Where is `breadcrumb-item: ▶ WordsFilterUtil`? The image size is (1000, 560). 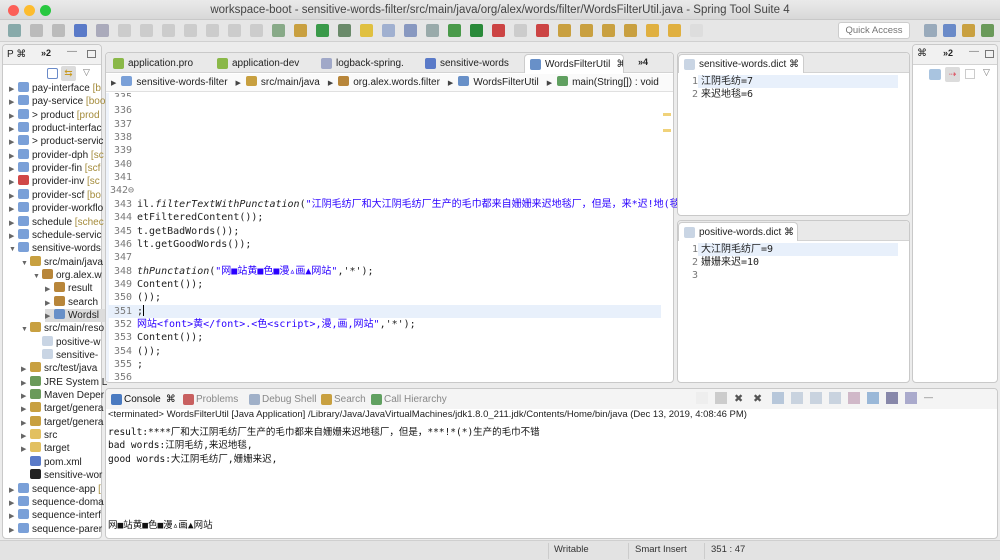 breadcrumb-item: ▶ WordsFilterUtil is located at coordinates (493, 83).